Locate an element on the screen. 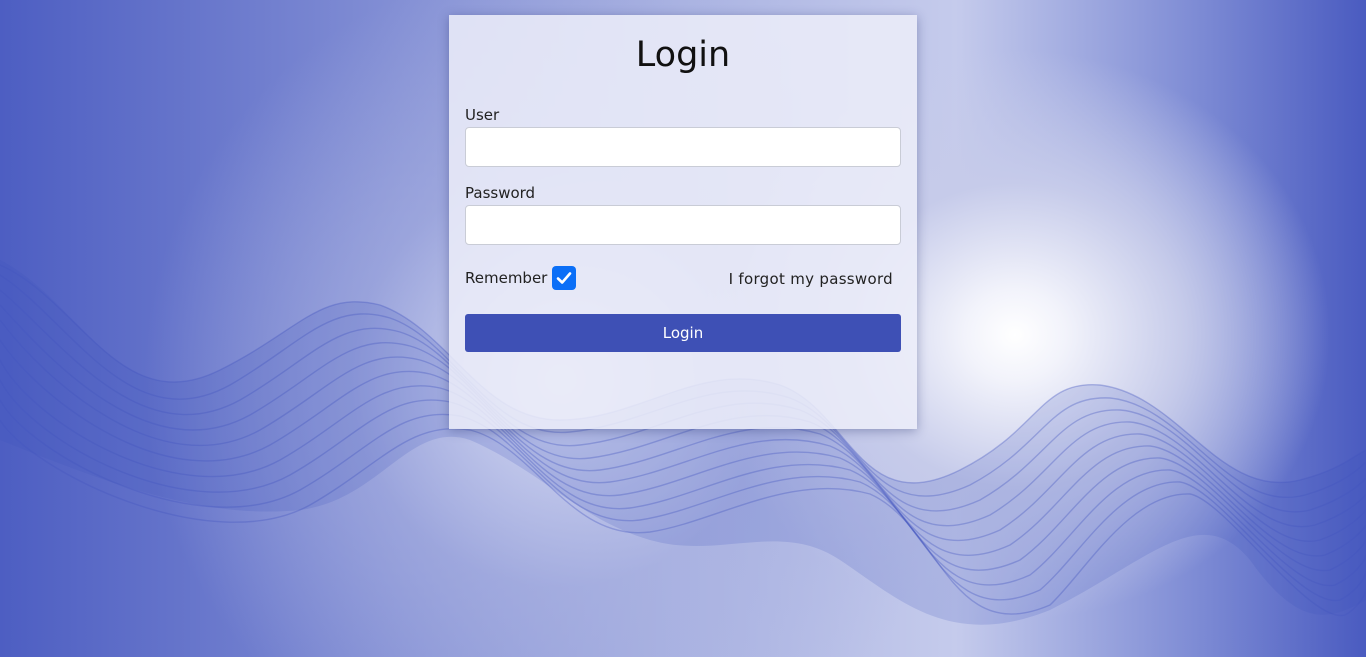  page-title: Login is located at coordinates (683, 55).